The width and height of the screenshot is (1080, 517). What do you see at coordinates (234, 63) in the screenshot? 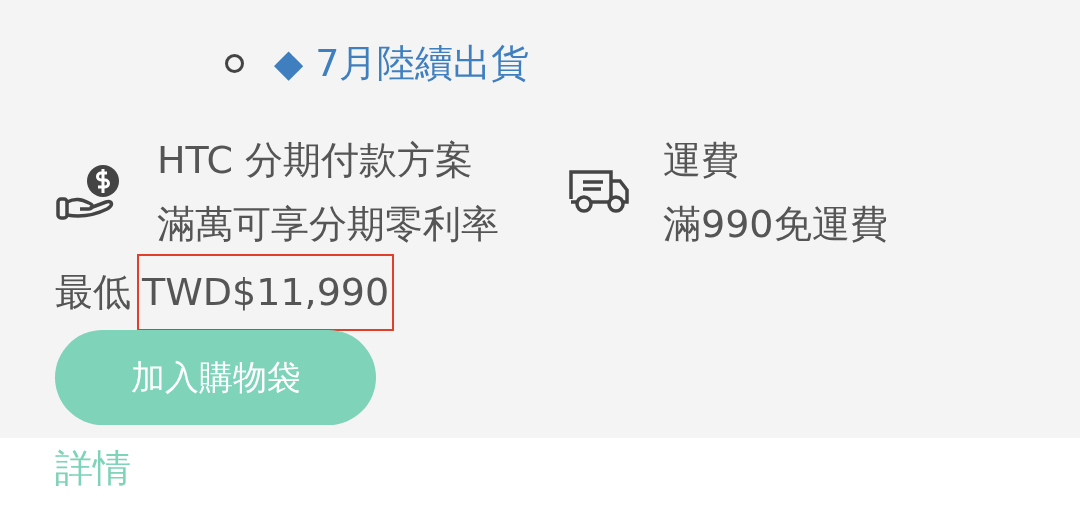
I see `bullet-icon` at bounding box center [234, 63].